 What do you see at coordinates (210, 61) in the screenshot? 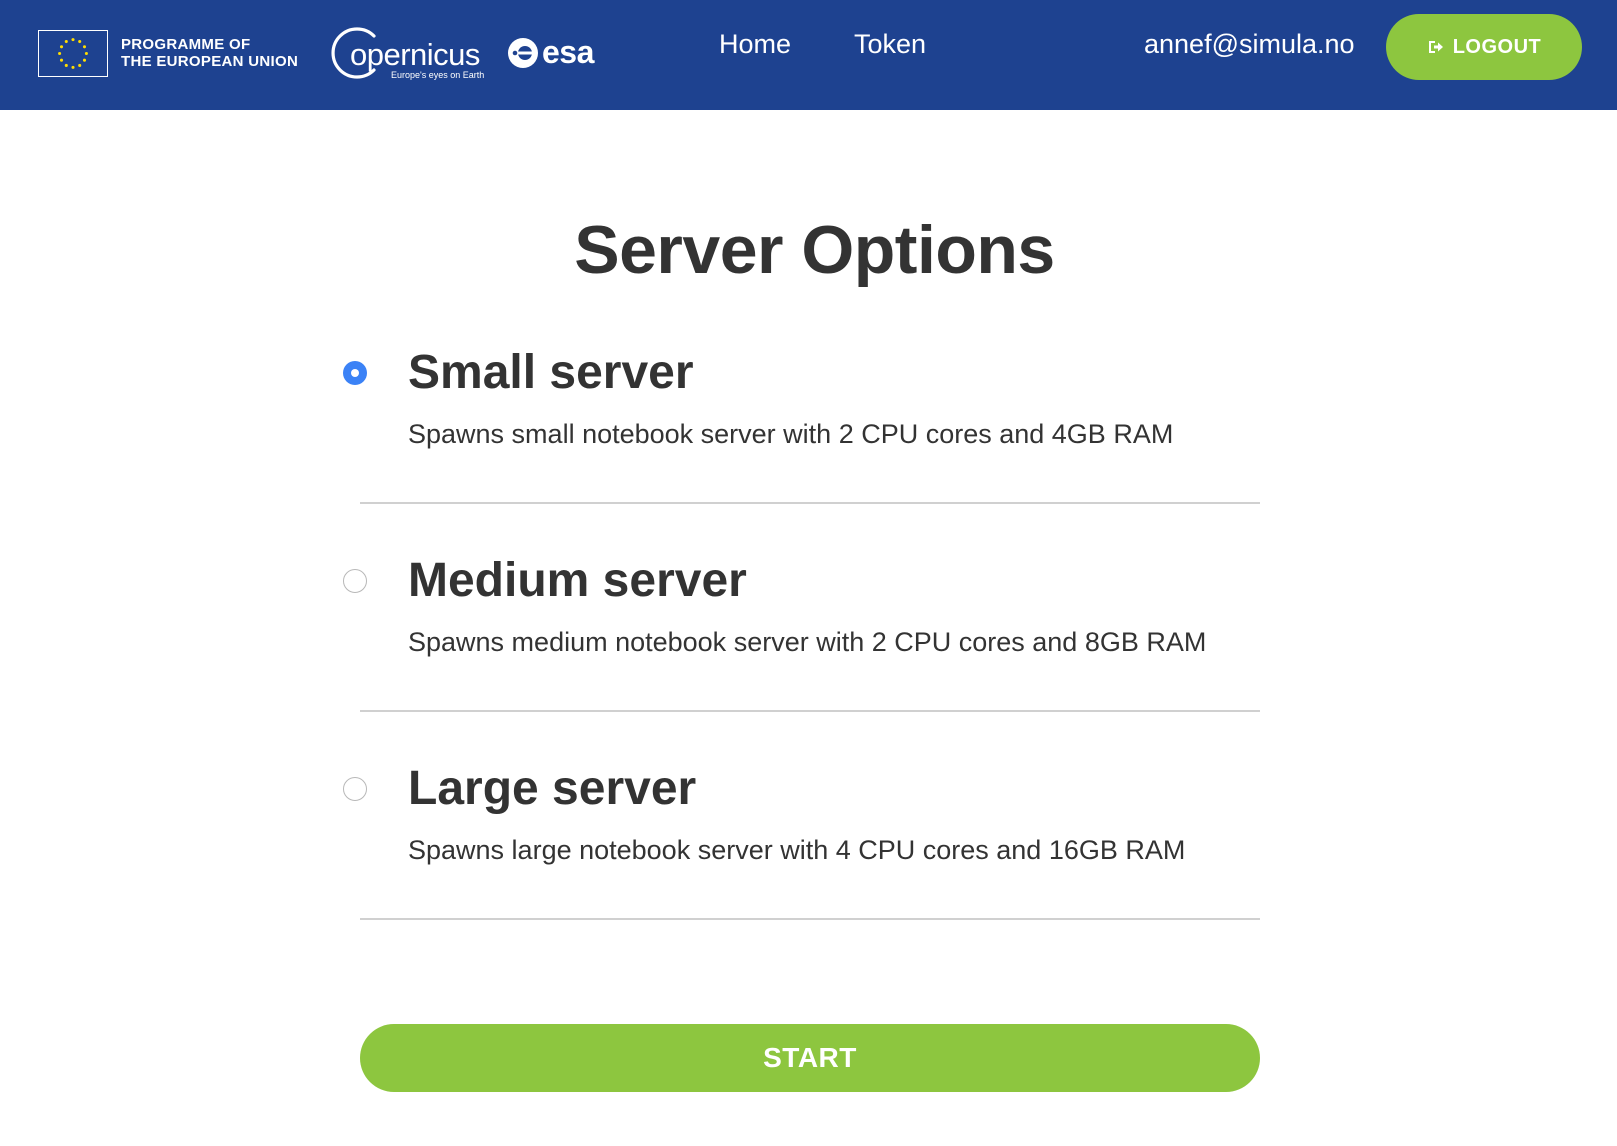
I see `eu-programme-line2: THE EUROPEAN UNION` at bounding box center [210, 61].